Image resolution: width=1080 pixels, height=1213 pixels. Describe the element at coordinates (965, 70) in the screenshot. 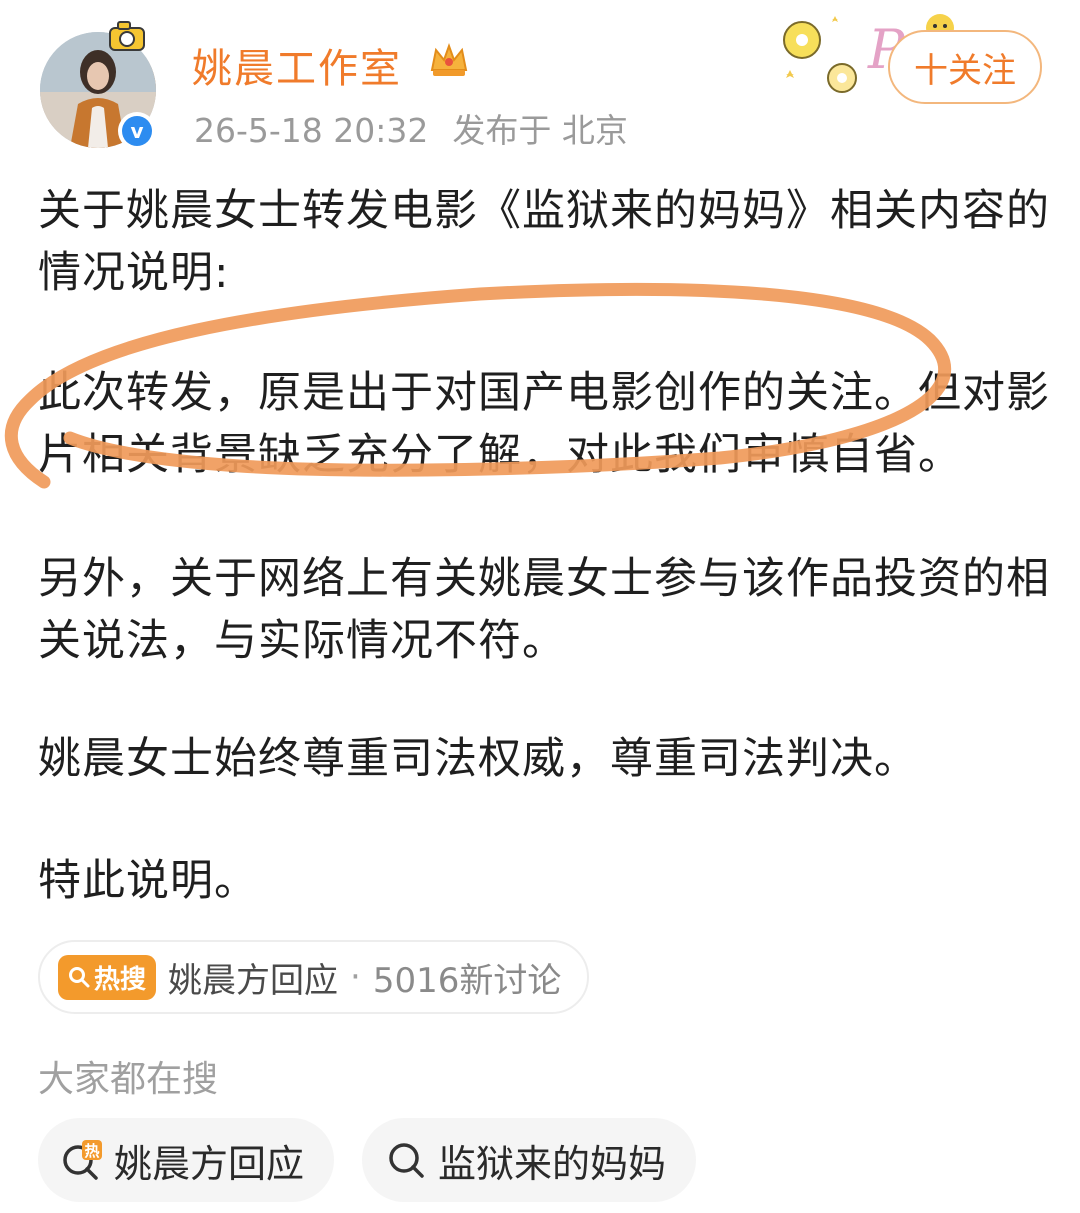

I see `follow-label: 十关注` at that location.